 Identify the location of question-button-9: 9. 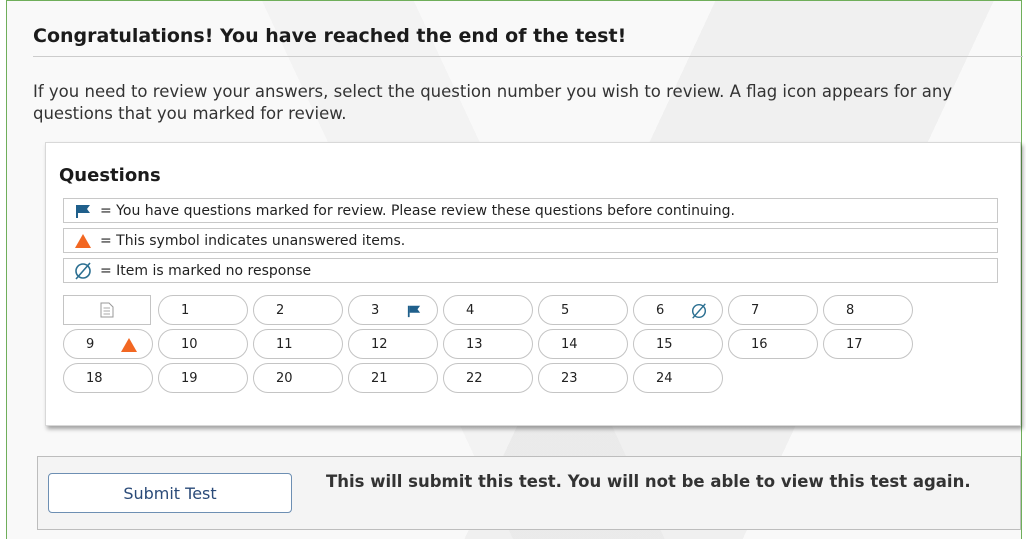
(108, 344).